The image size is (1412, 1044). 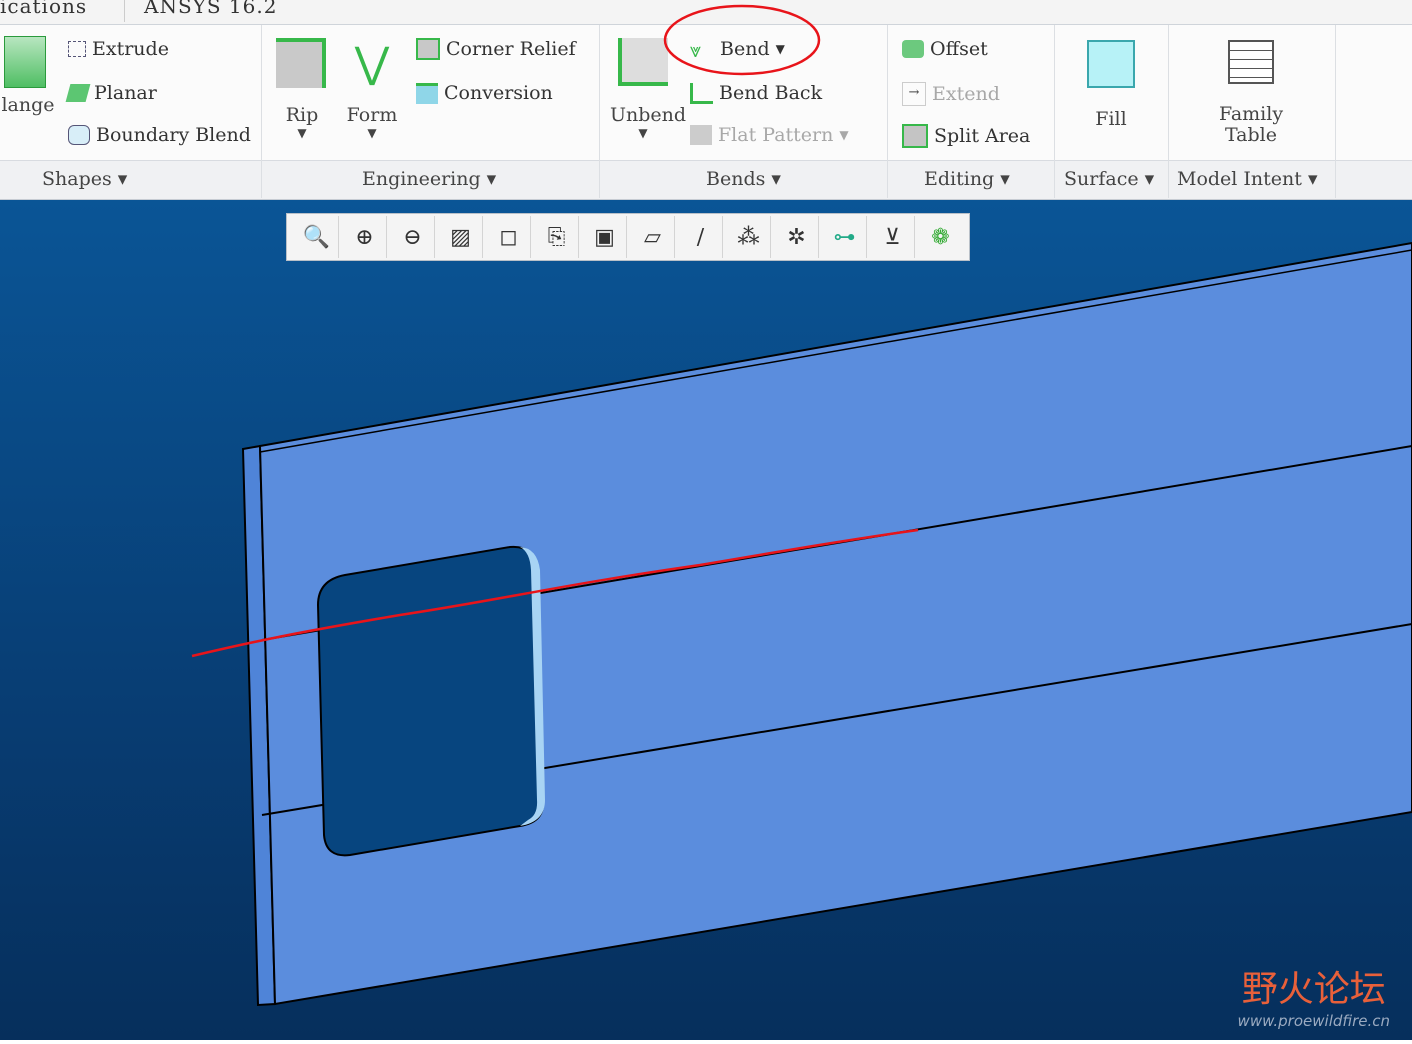 I want to click on saved-views-icon: ⎘, so click(x=557, y=237).